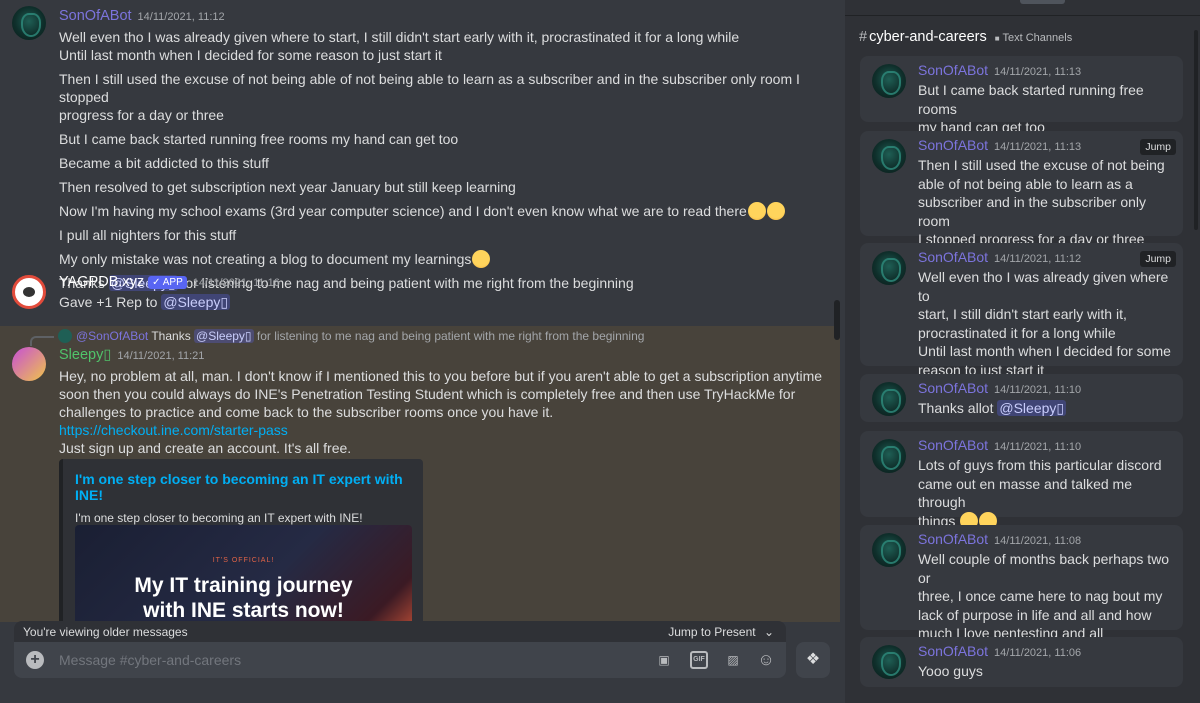 Image resolution: width=1200 pixels, height=703 pixels. I want to click on reply-text: Thanks, so click(171, 336).